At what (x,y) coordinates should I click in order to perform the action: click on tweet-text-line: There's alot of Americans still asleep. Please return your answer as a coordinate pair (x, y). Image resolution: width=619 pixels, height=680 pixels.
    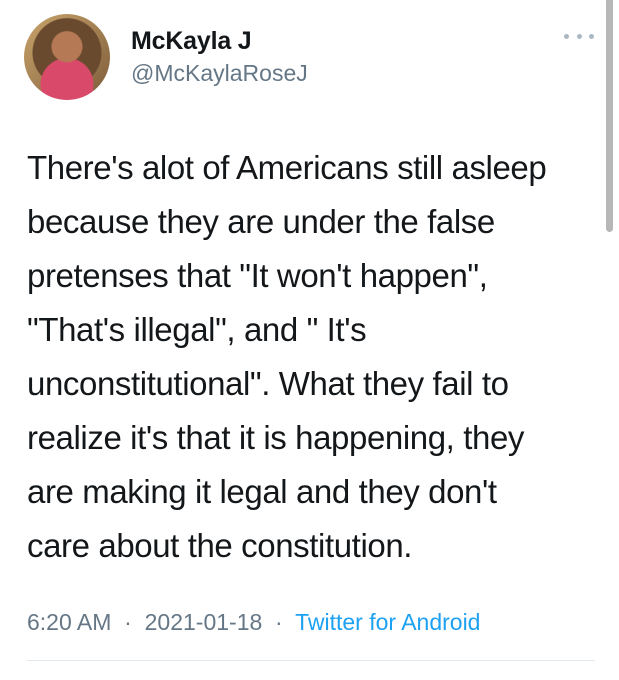
    Looking at the image, I should click on (287, 167).